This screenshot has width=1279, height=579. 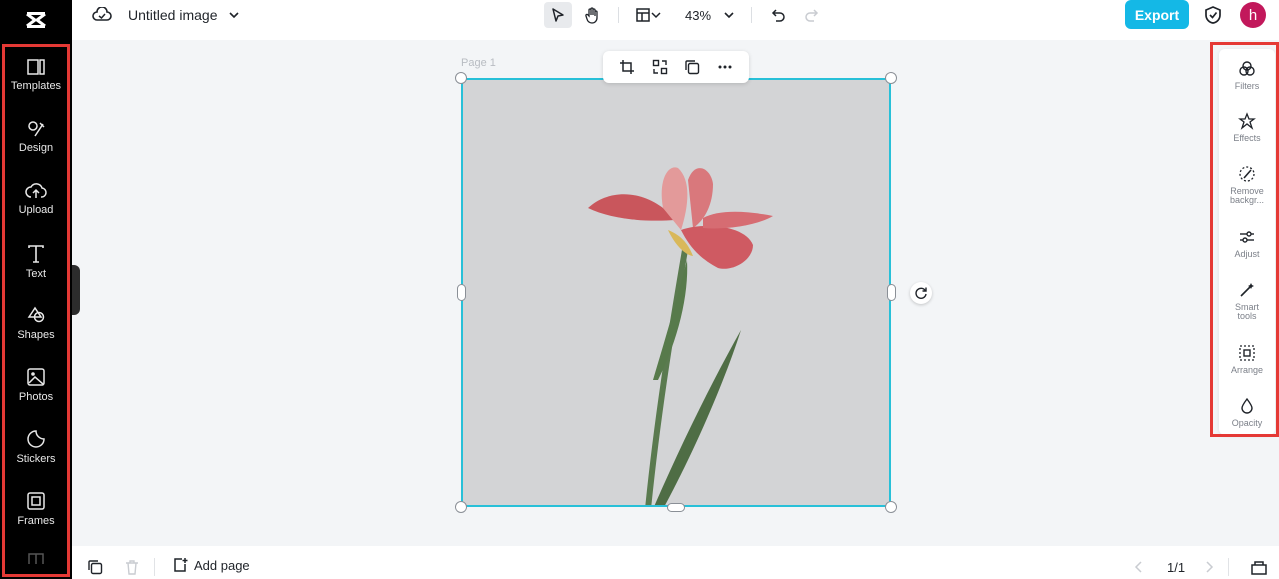 I want to click on export-button: Export, so click(x=1157, y=14).